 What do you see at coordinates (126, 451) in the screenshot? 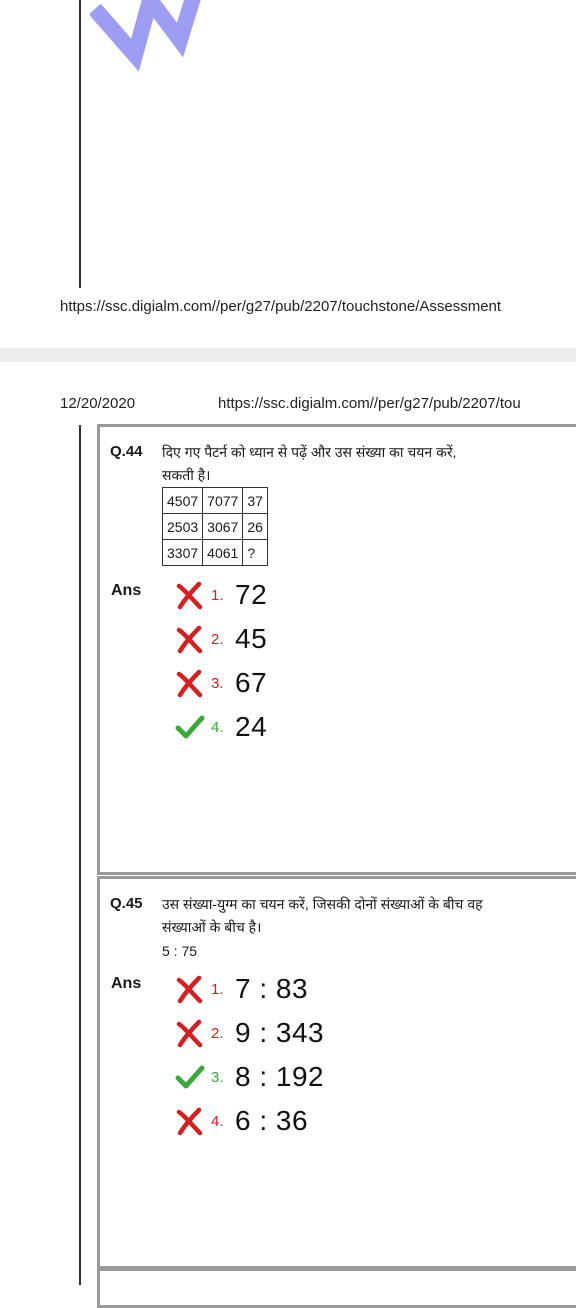
I see `question-number: Q.44` at bounding box center [126, 451].